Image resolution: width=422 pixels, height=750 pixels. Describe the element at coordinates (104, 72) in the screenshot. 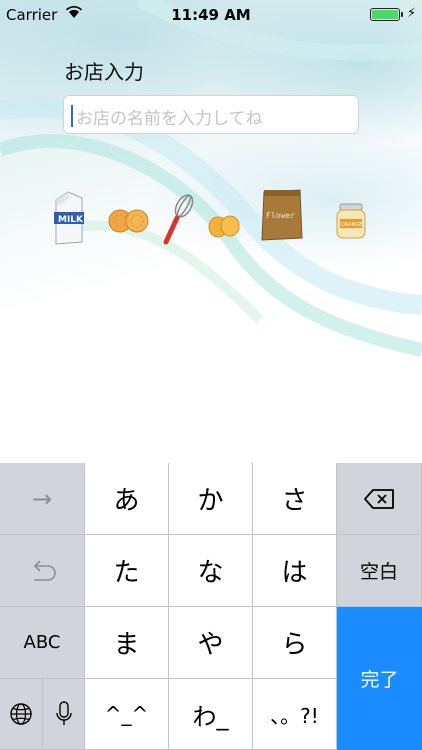

I see `shop-input-label: お店入力` at that location.